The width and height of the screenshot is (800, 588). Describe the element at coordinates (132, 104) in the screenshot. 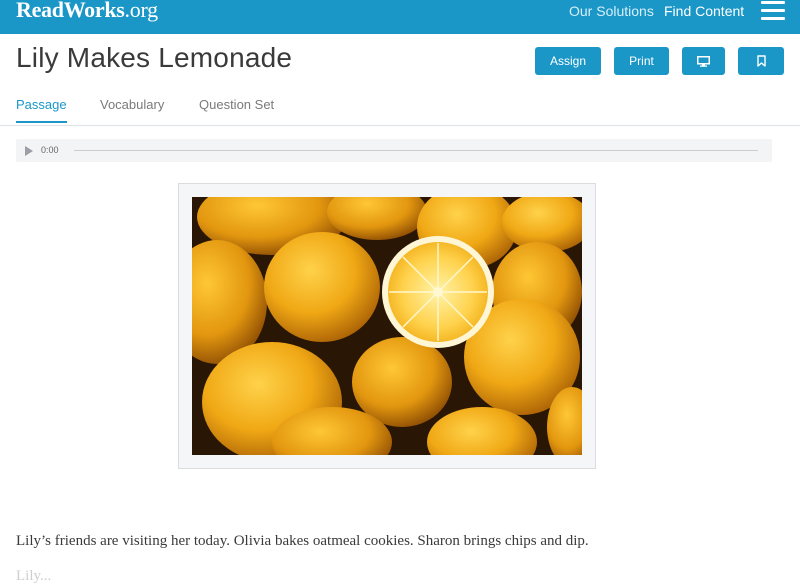

I see `tab-vocabulary: Vocabulary` at that location.